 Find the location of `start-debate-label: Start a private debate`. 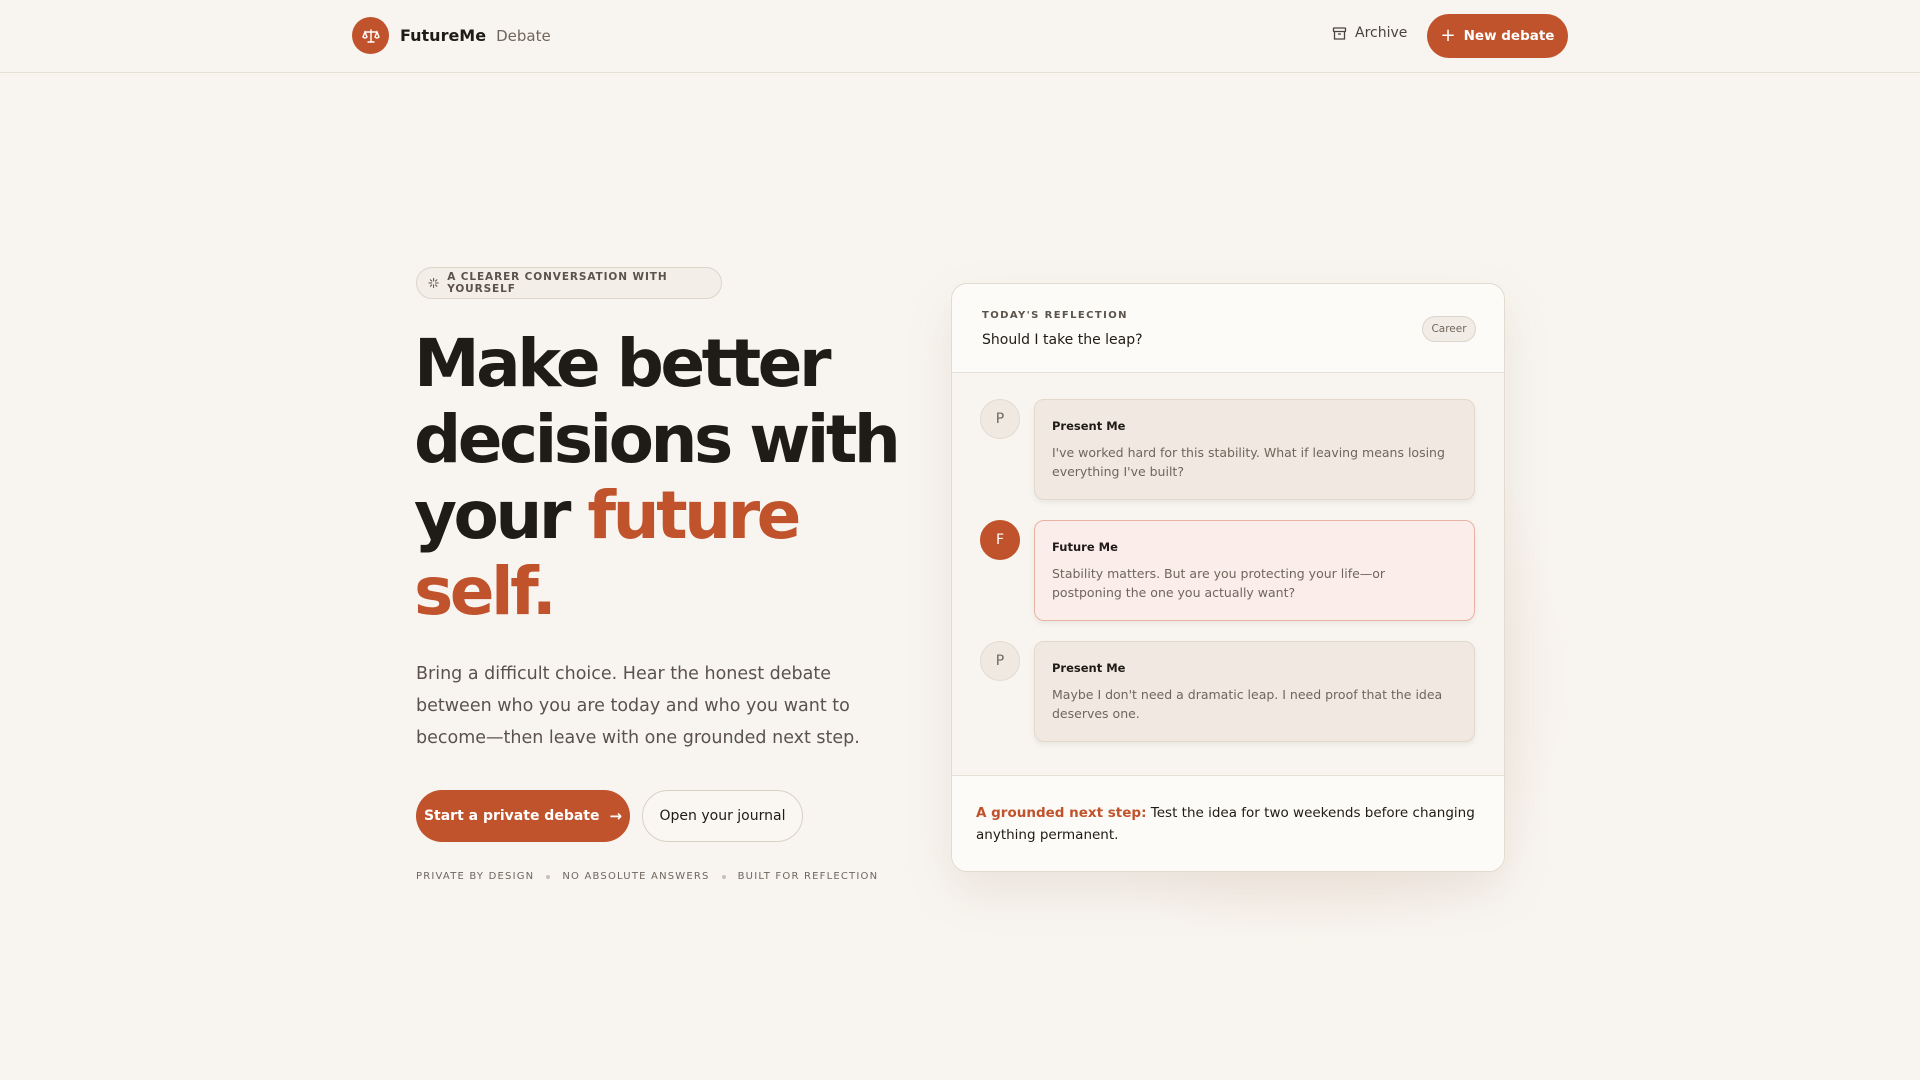

start-debate-label: Start a private debate is located at coordinates (511, 816).